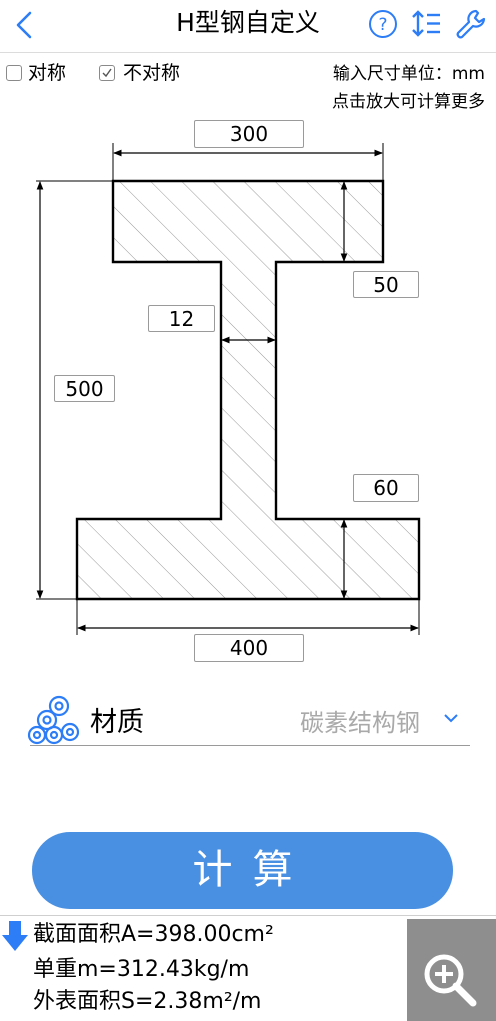 This screenshot has height=1021, width=496. I want to click on results-divider, so click(248, 915).